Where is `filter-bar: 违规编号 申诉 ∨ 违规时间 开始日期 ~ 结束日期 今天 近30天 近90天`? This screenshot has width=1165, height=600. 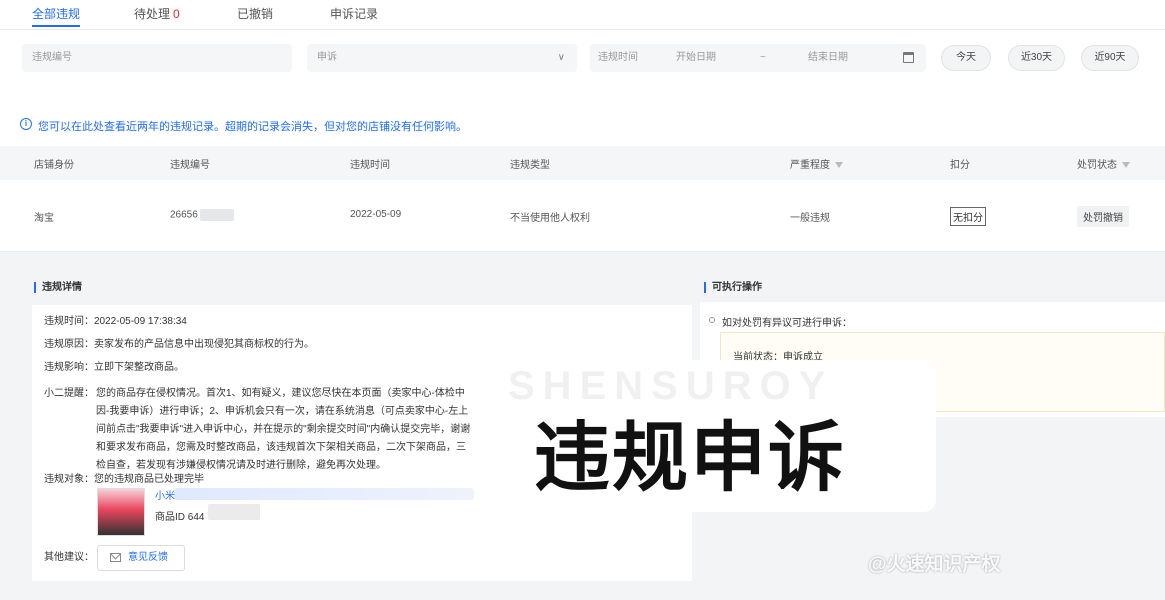 filter-bar: 违规编号 申诉 ∨ 违规时间 开始日期 ~ 结束日期 今天 近30天 近90天 is located at coordinates (582, 61).